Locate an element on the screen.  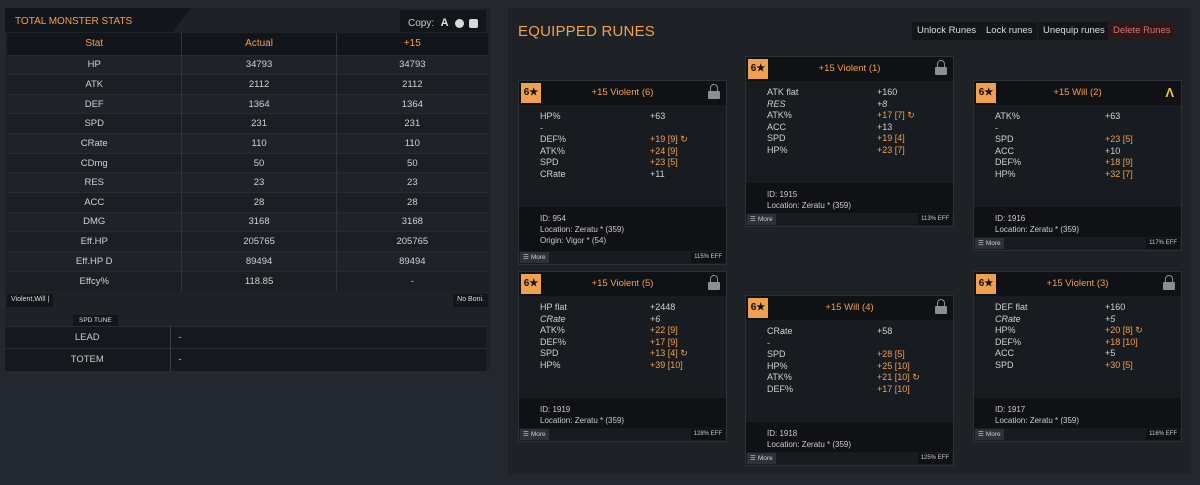
rune-title: +15 Will (4) is located at coordinates (849, 307).